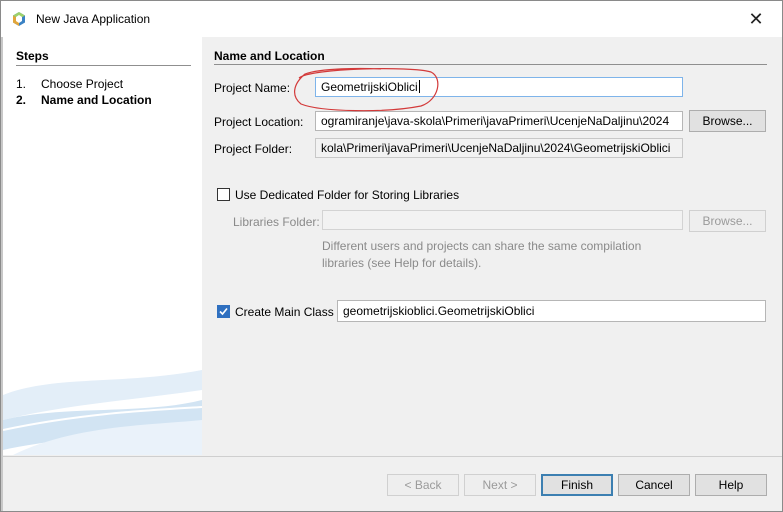  Describe the element at coordinates (439, 311) in the screenshot. I see `main-class-value: geometrijskioblici.GeometrijskiOblici` at that location.